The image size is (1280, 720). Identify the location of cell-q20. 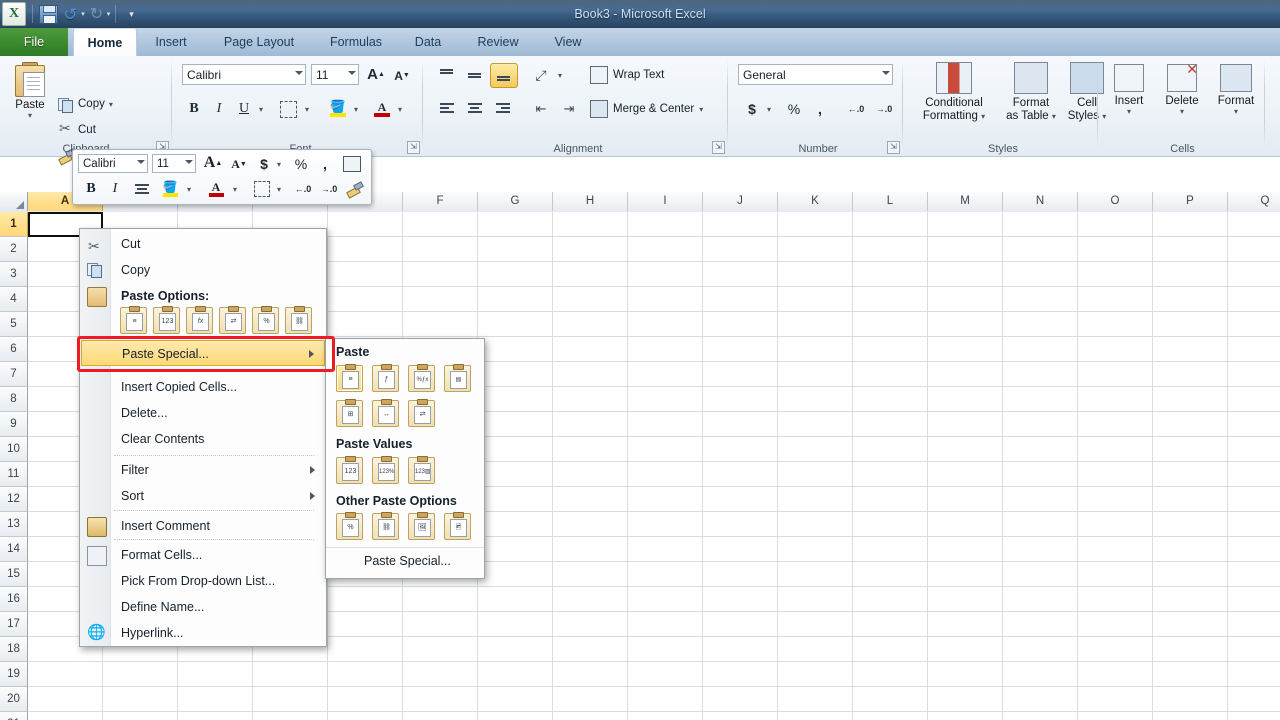
(1254, 699).